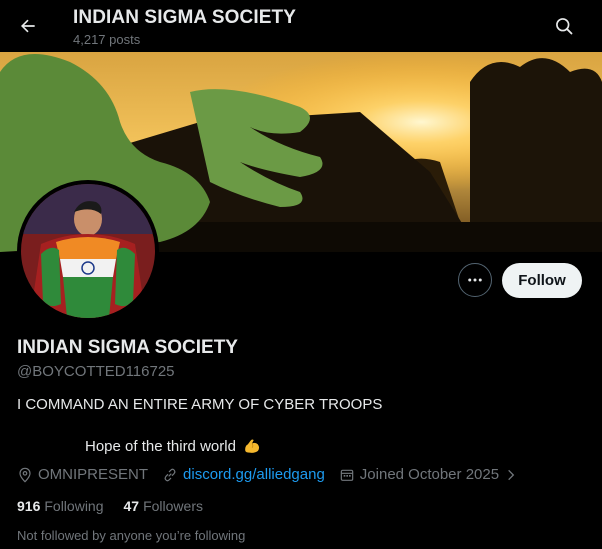 The width and height of the screenshot is (602, 549). Describe the element at coordinates (184, 17) in the screenshot. I see `header-title: INDIAN SIGMA SOCIETY` at that location.